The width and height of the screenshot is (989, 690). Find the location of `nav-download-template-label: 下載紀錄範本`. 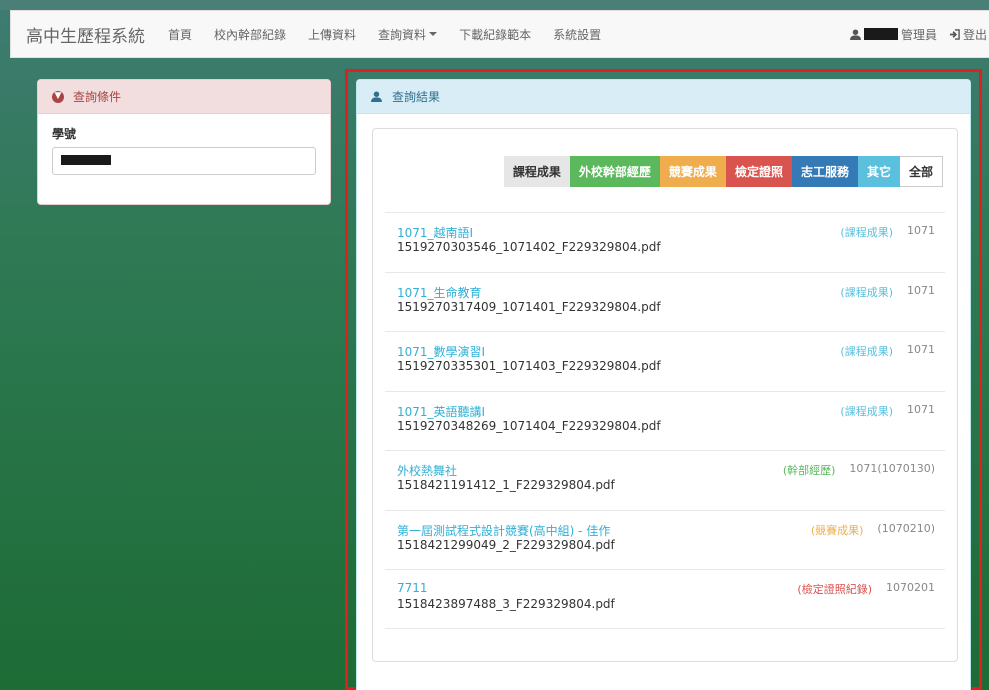

nav-download-template-label: 下載紀錄範本 is located at coordinates (495, 34).